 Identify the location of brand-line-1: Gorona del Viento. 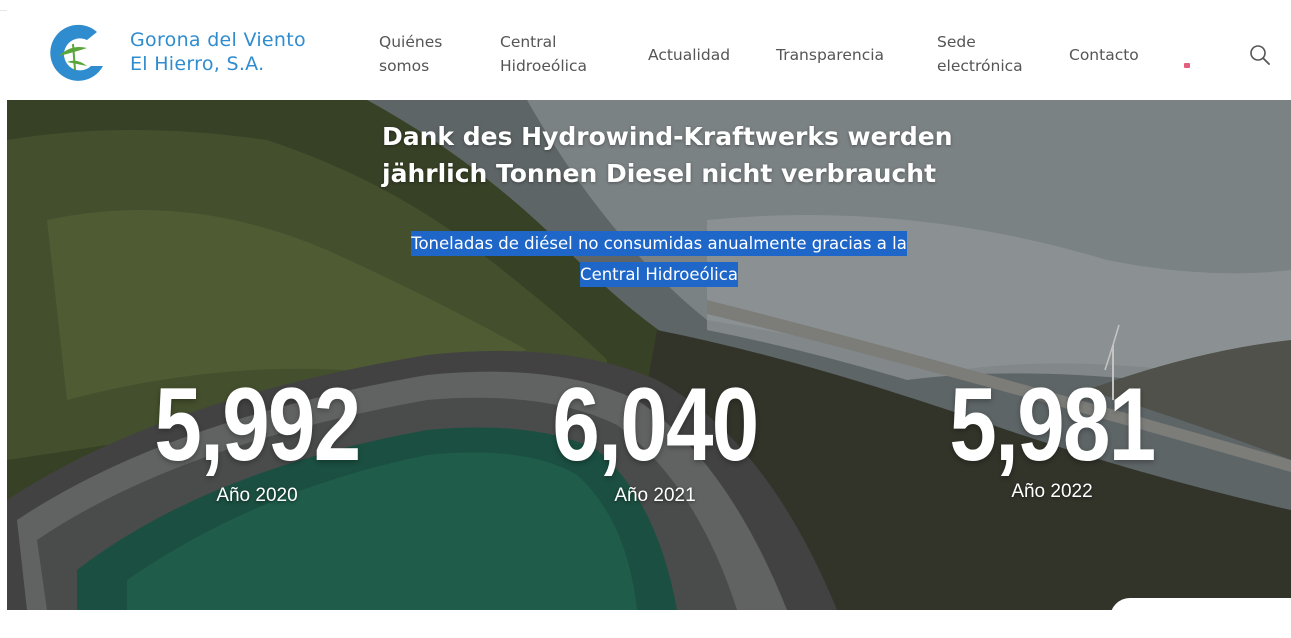
(218, 40).